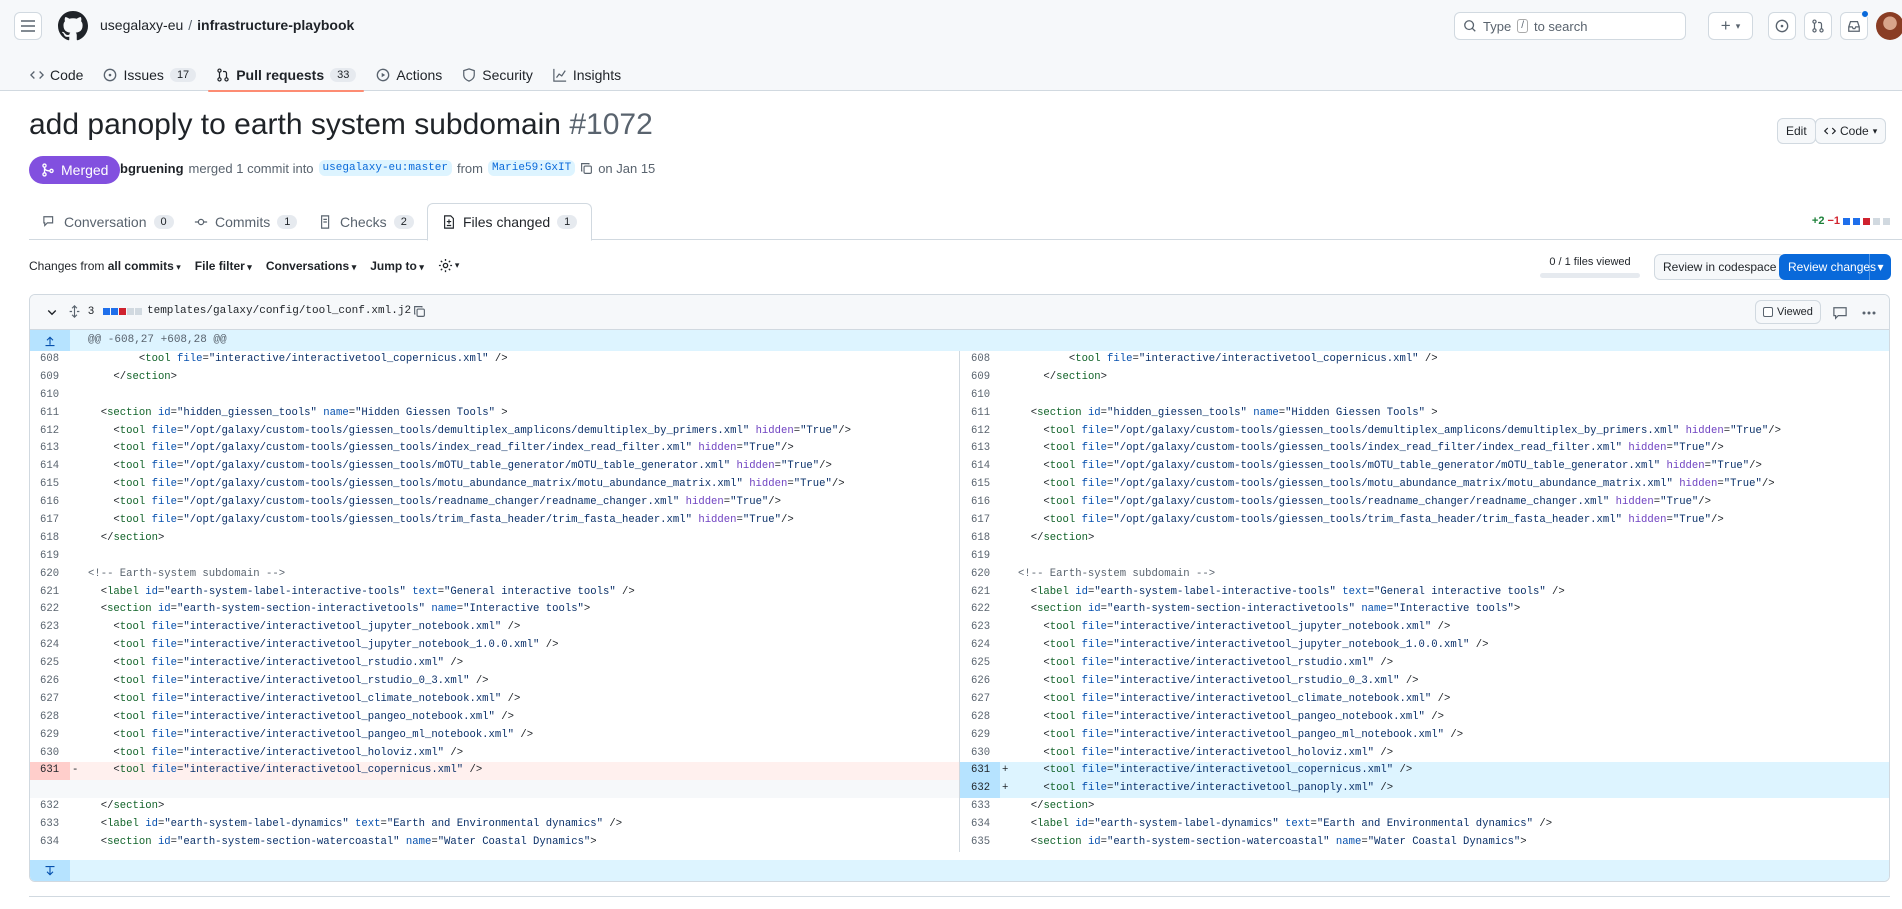  What do you see at coordinates (1851, 131) in the screenshot?
I see `code-dropdown-button: Code ▾` at bounding box center [1851, 131].